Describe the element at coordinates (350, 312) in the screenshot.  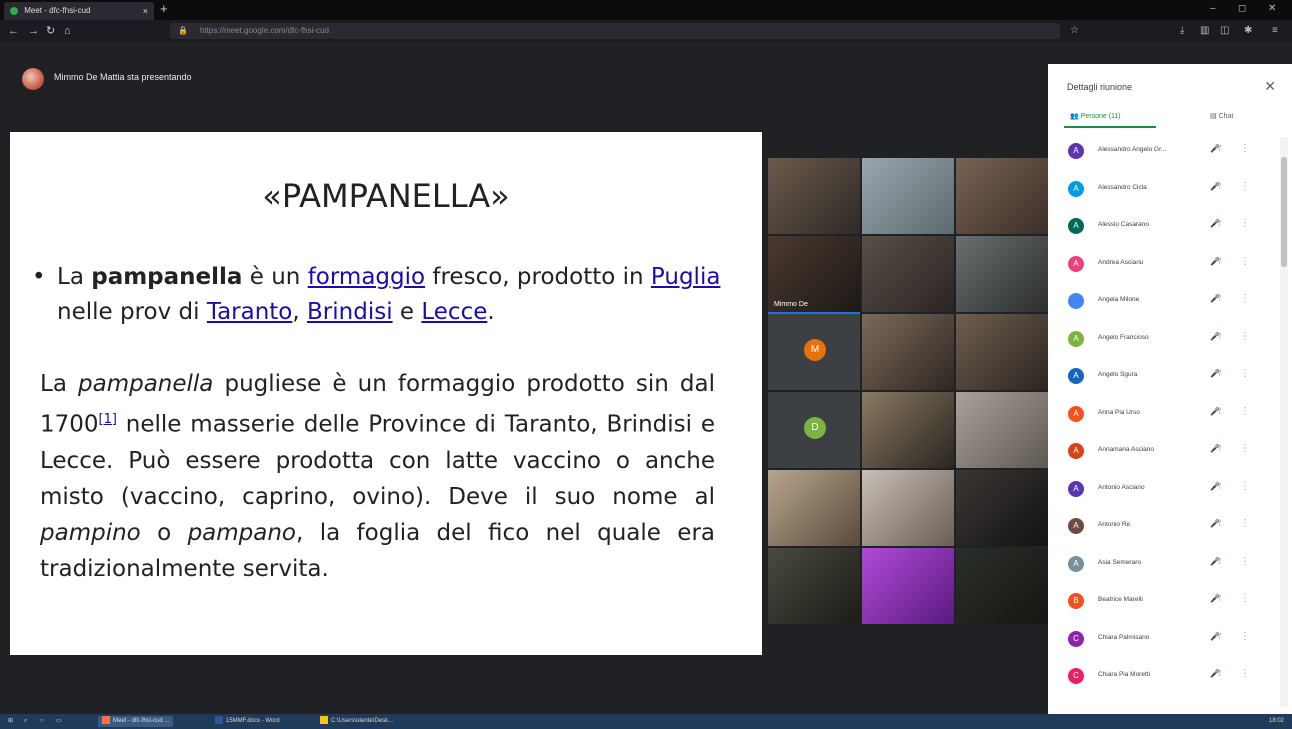
I see `link-brindisi: Brindisi` at that location.